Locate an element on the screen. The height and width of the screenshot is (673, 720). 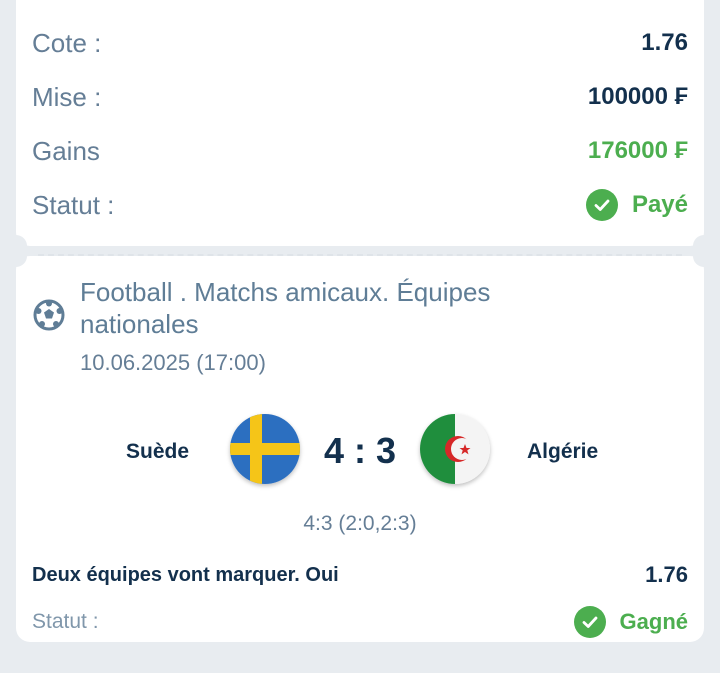
ticket-notch-right is located at coordinates (704, 256).